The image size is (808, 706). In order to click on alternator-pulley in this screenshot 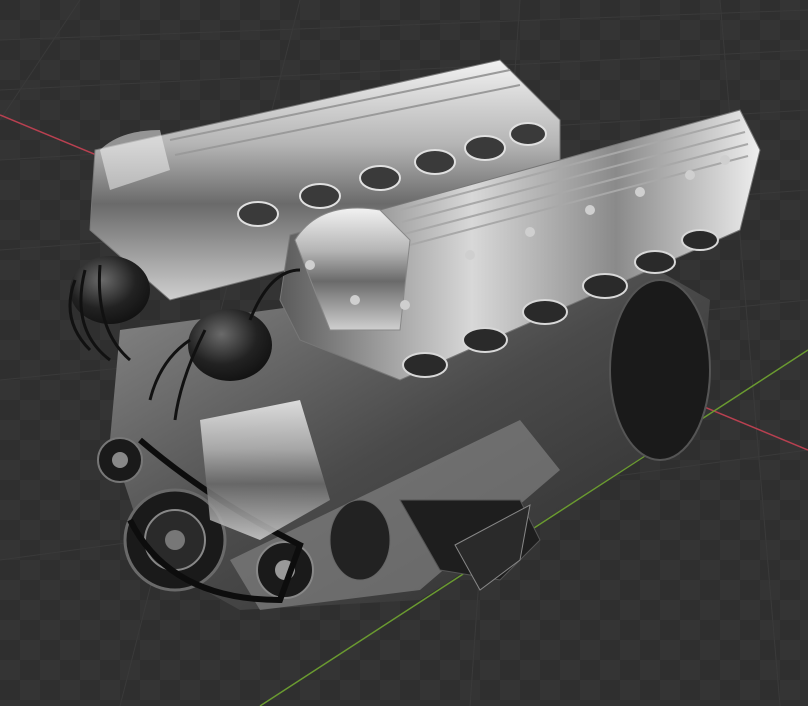, I will do `click(120, 460)`.